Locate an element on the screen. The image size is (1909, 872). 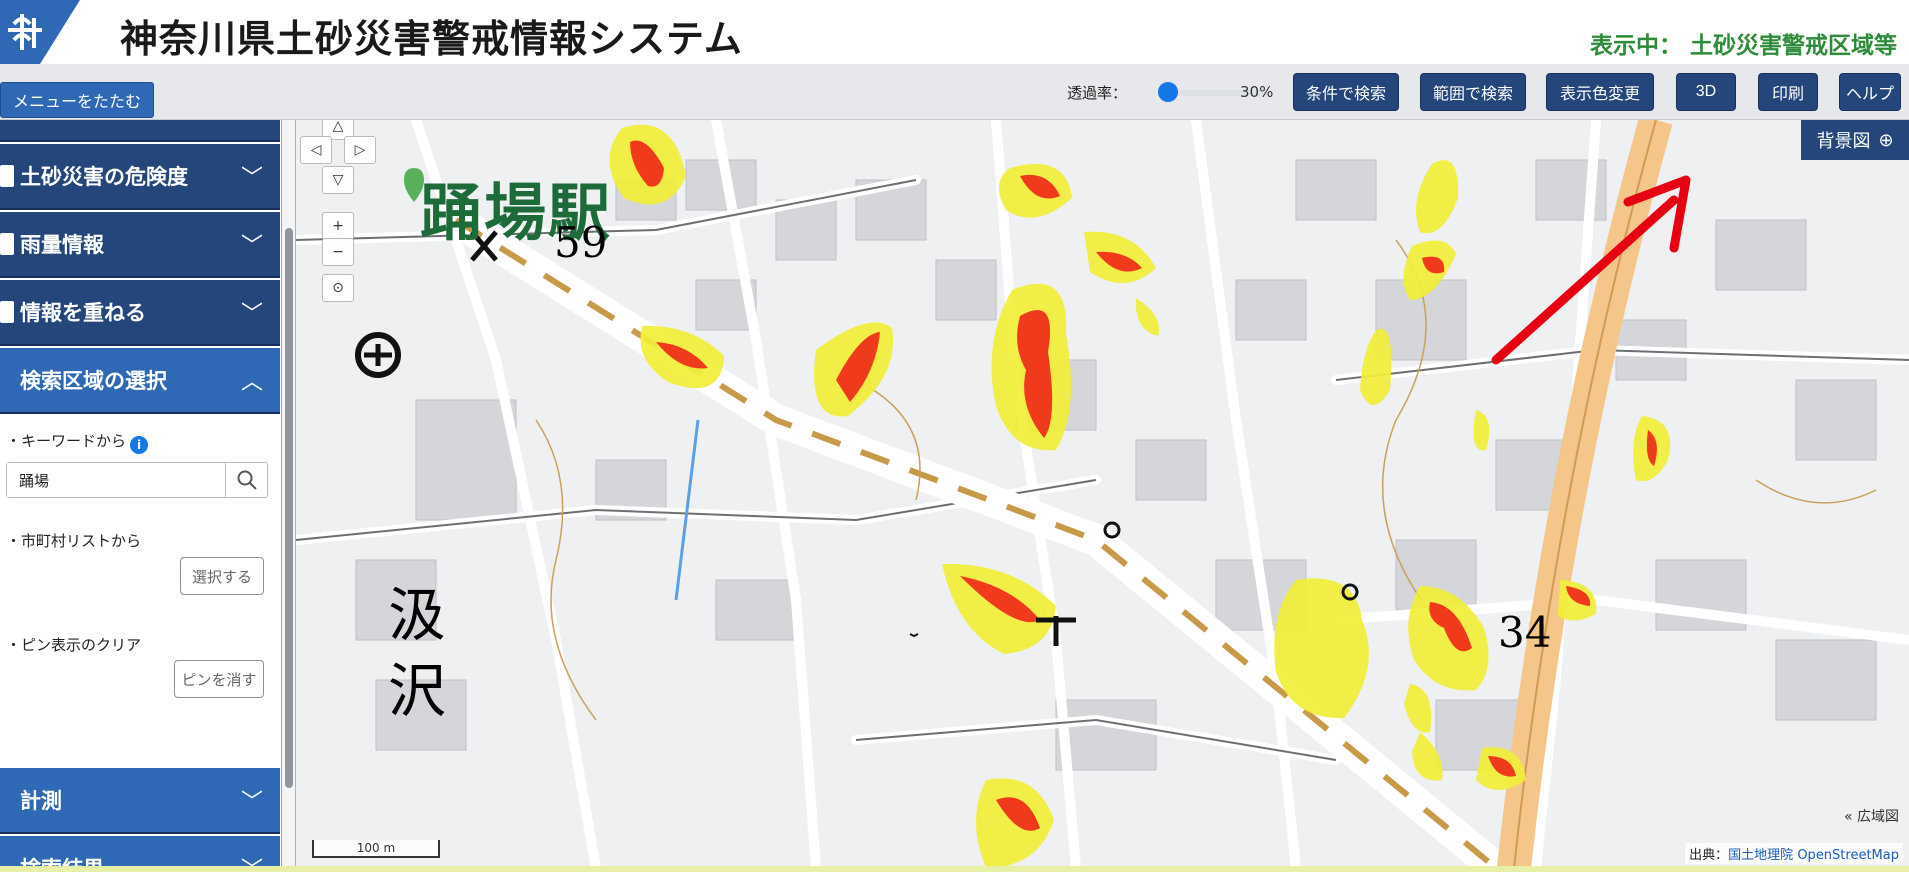
keyword-label: ・キーワードから i is located at coordinates (77, 442).